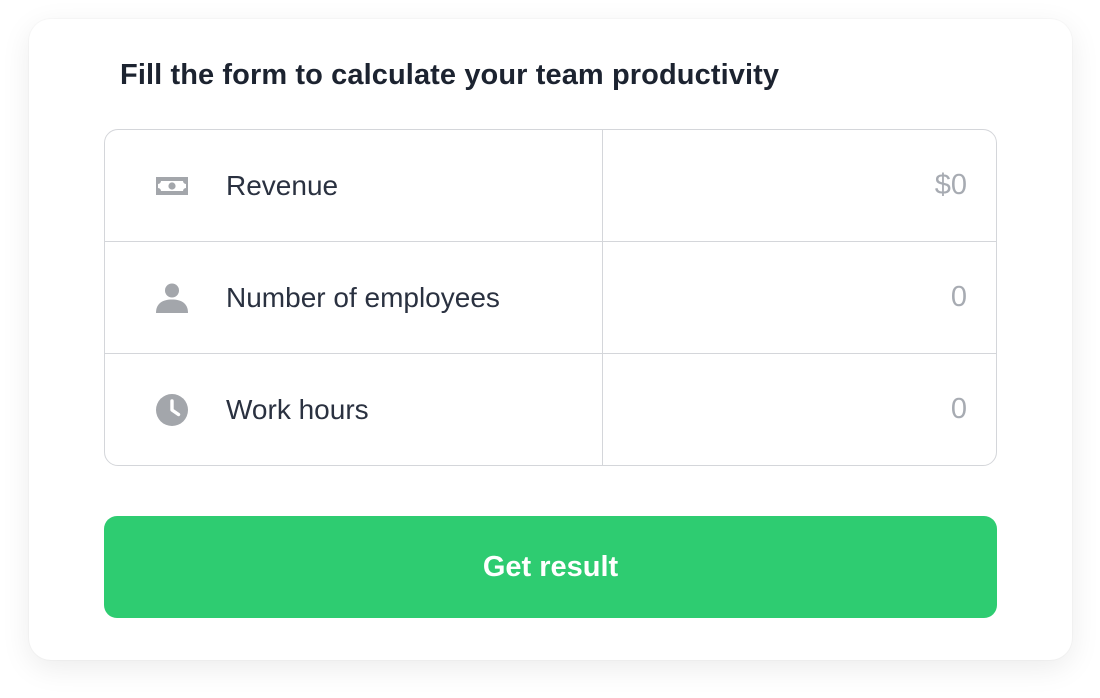 Image resolution: width=1100 pixels, height=698 pixels. What do you see at coordinates (354, 185) in the screenshot?
I see `form-label-cell: Revenue` at bounding box center [354, 185].